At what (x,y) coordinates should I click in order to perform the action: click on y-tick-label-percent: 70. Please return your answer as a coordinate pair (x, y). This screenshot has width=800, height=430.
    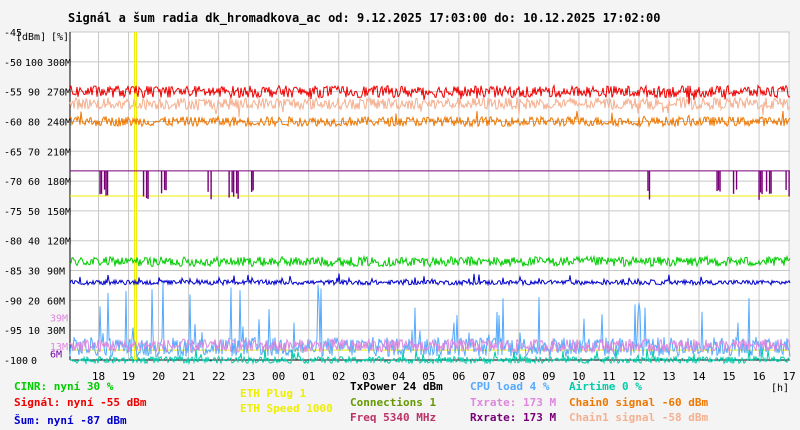
    Looking at the image, I should click on (34, 152).